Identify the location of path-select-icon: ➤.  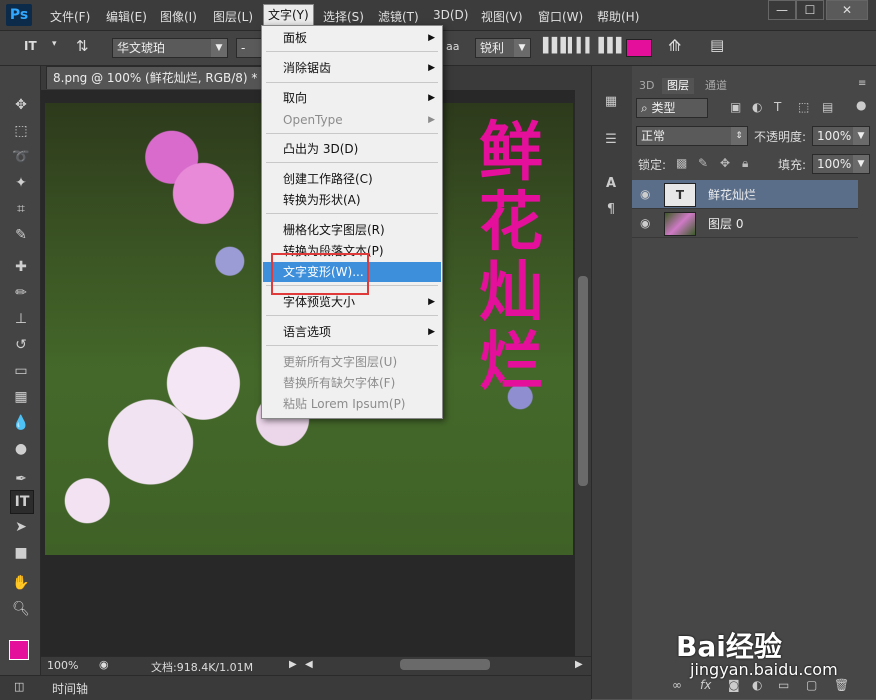
(21, 527).